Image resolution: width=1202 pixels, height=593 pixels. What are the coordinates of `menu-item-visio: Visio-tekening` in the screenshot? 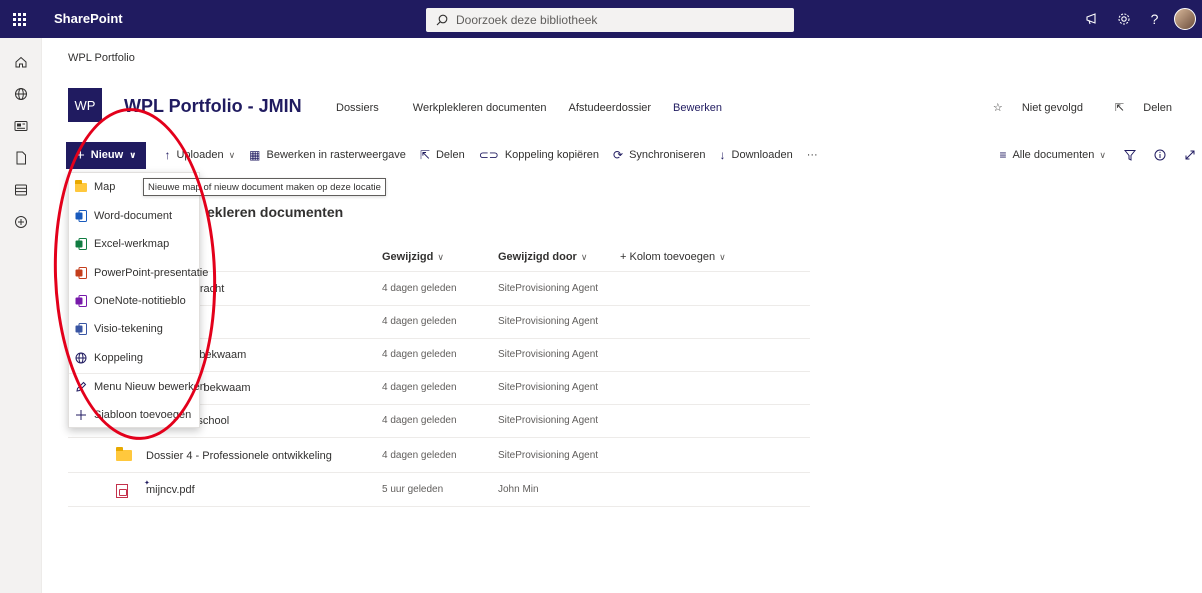 It's located at (135, 329).